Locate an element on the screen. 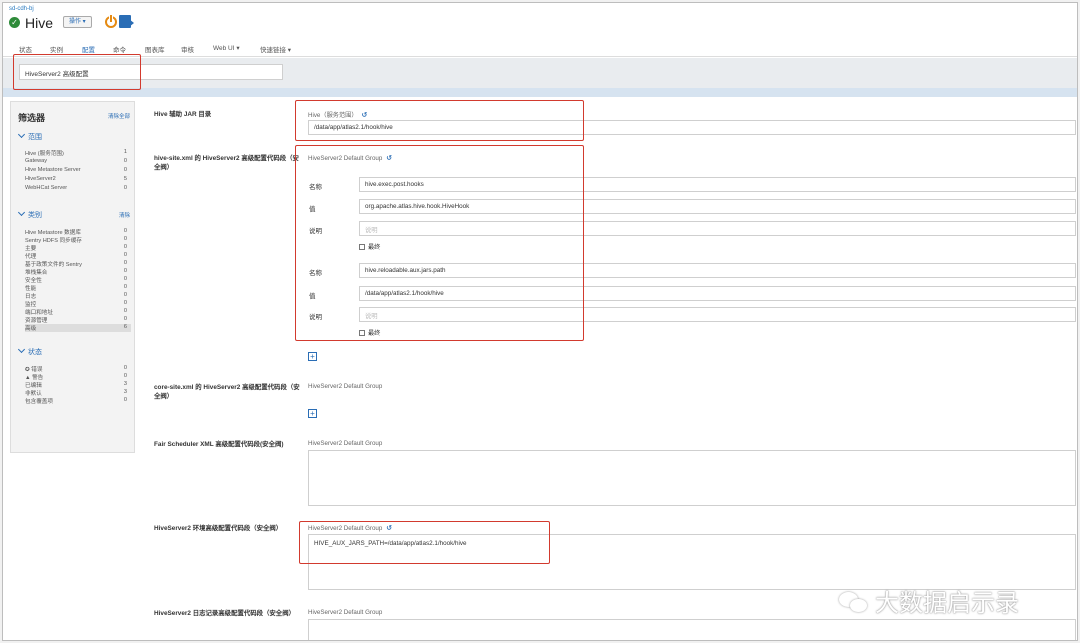 The height and width of the screenshot is (643, 1080). tab-bar: 状态 实例 配置 命令 图表库 审核 Web UI ▾ 快速链接 ▾ is located at coordinates (540, 48).